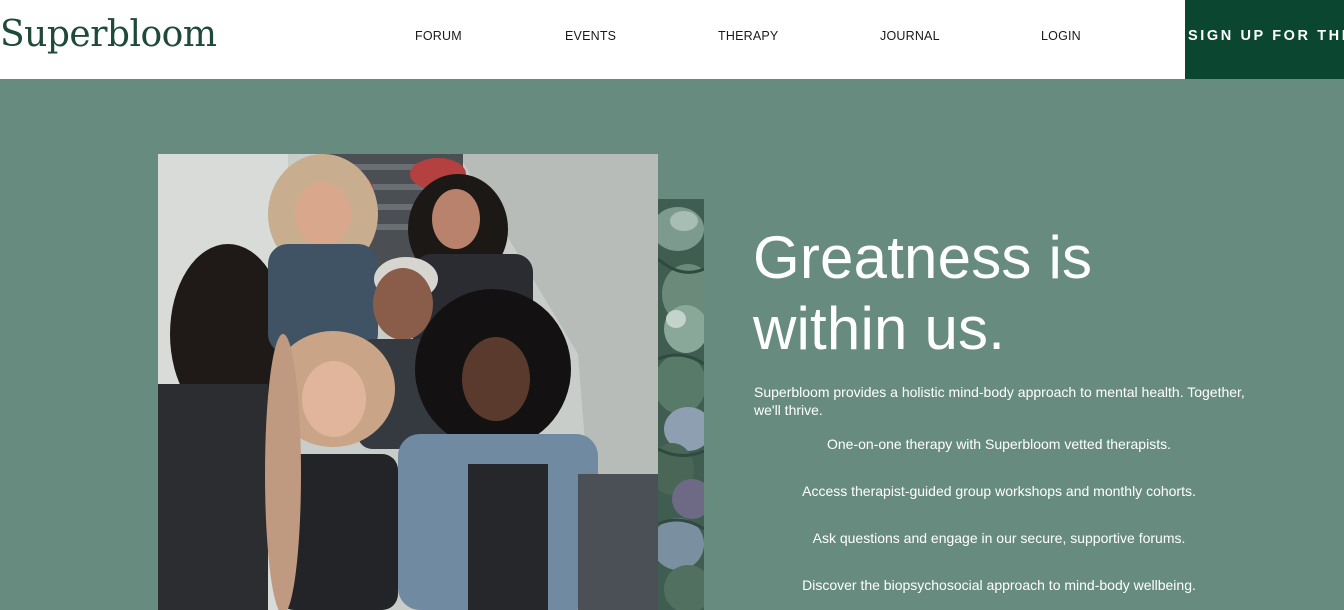 The image size is (1344, 610). Describe the element at coordinates (681, 404) in the screenshot. I see `succulent-image` at that location.